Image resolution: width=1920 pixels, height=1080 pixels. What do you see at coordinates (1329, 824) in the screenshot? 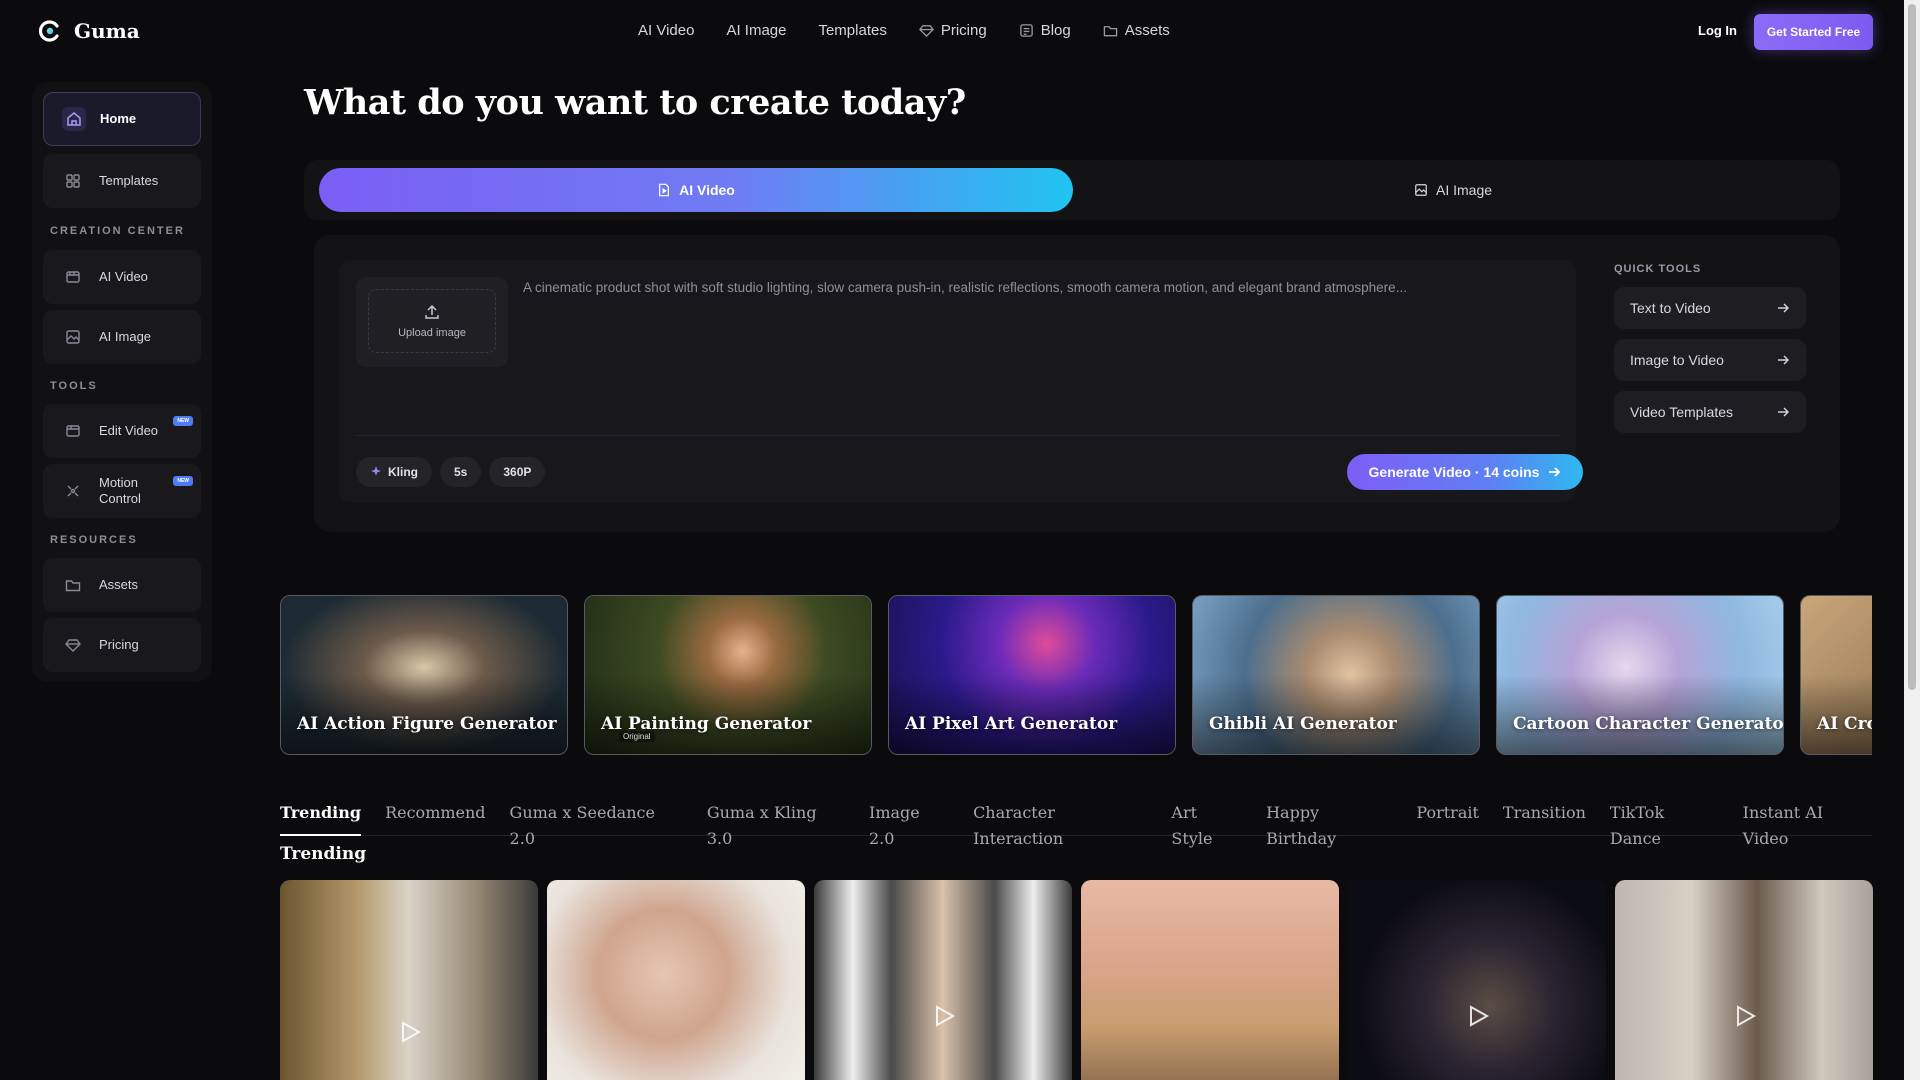
I see `tab-happy-birthday: Happy Birthday` at bounding box center [1329, 824].